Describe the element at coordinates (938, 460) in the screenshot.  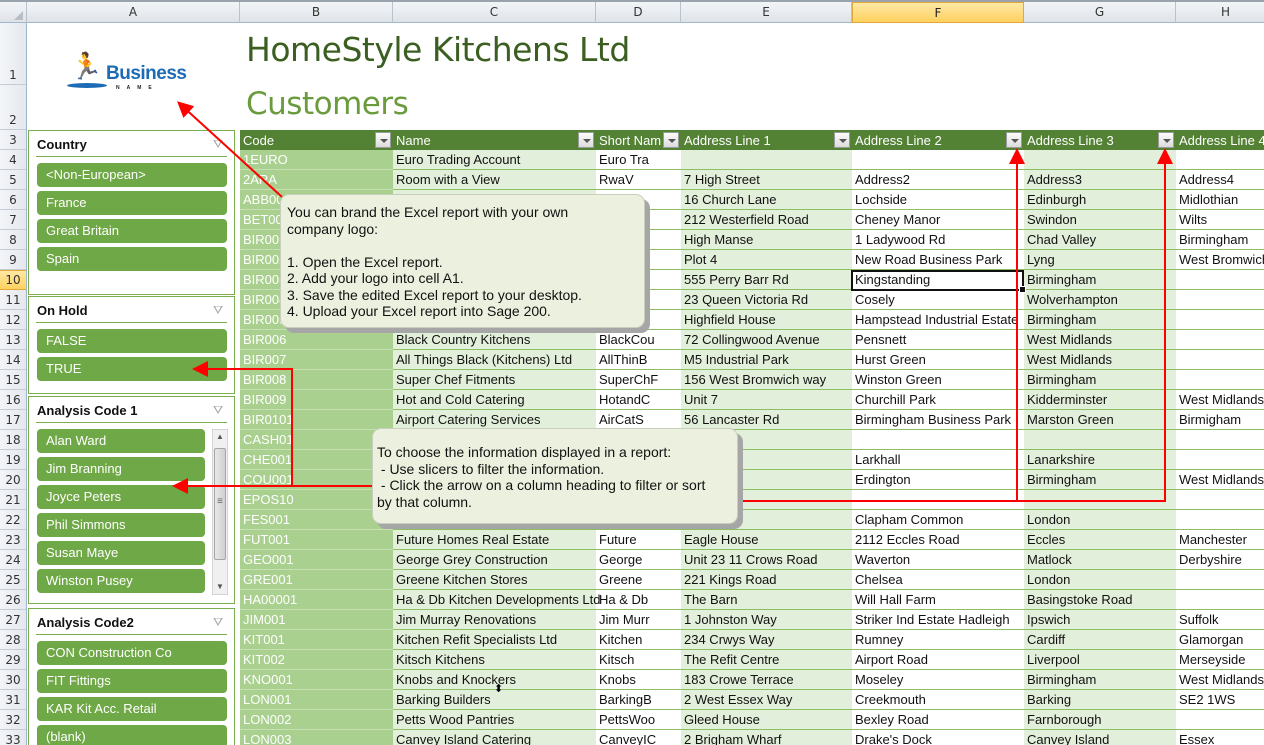
I see `table-cell: Larkhall` at that location.